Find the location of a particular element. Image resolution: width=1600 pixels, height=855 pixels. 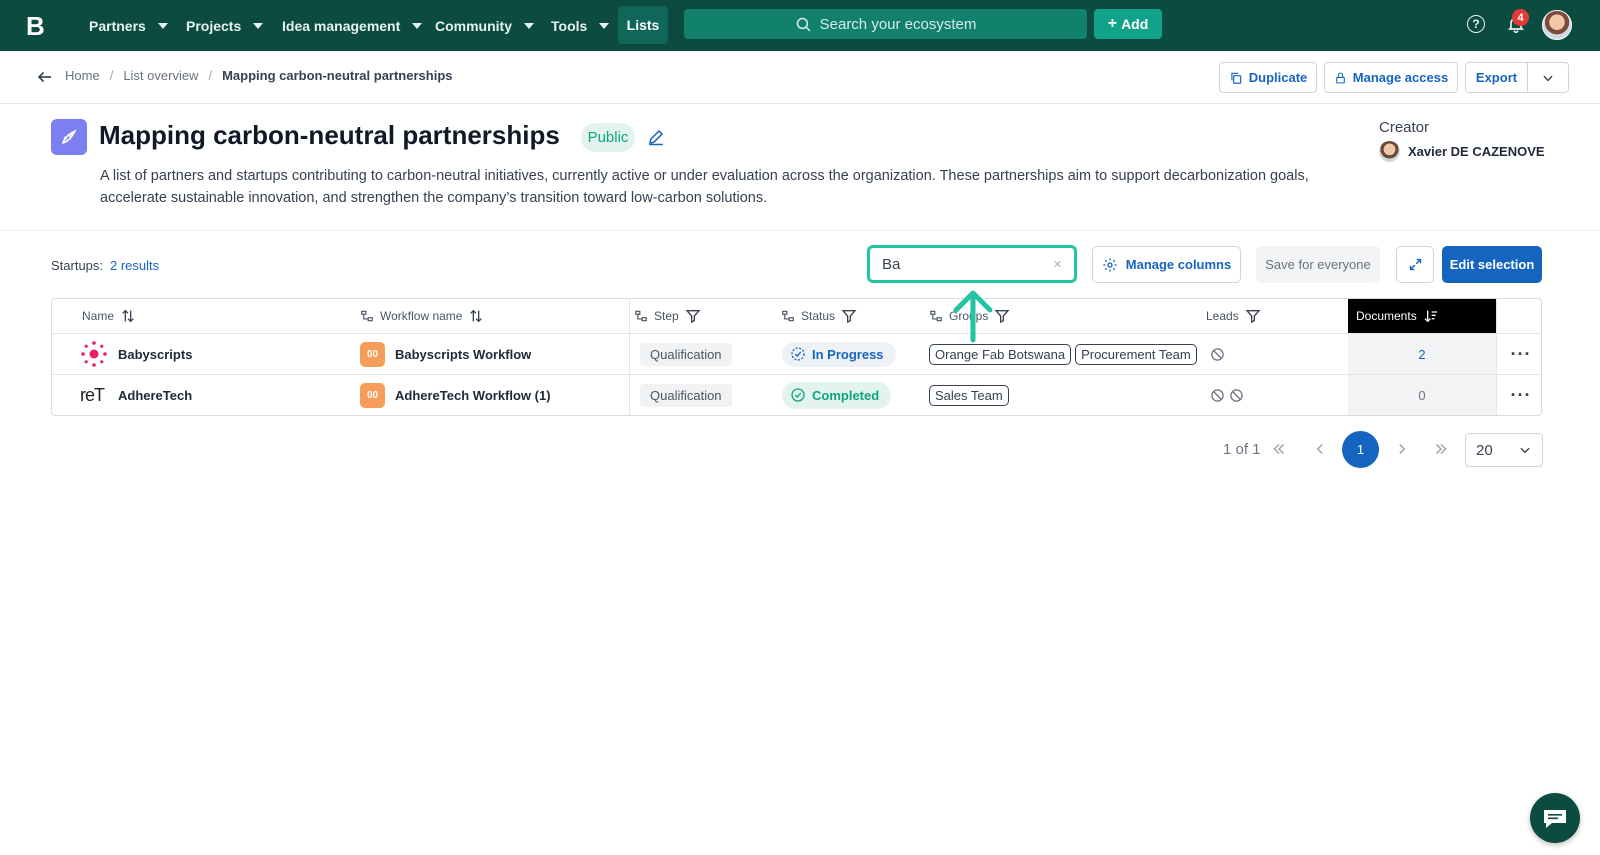

status-badge: Completed is located at coordinates (837, 395).